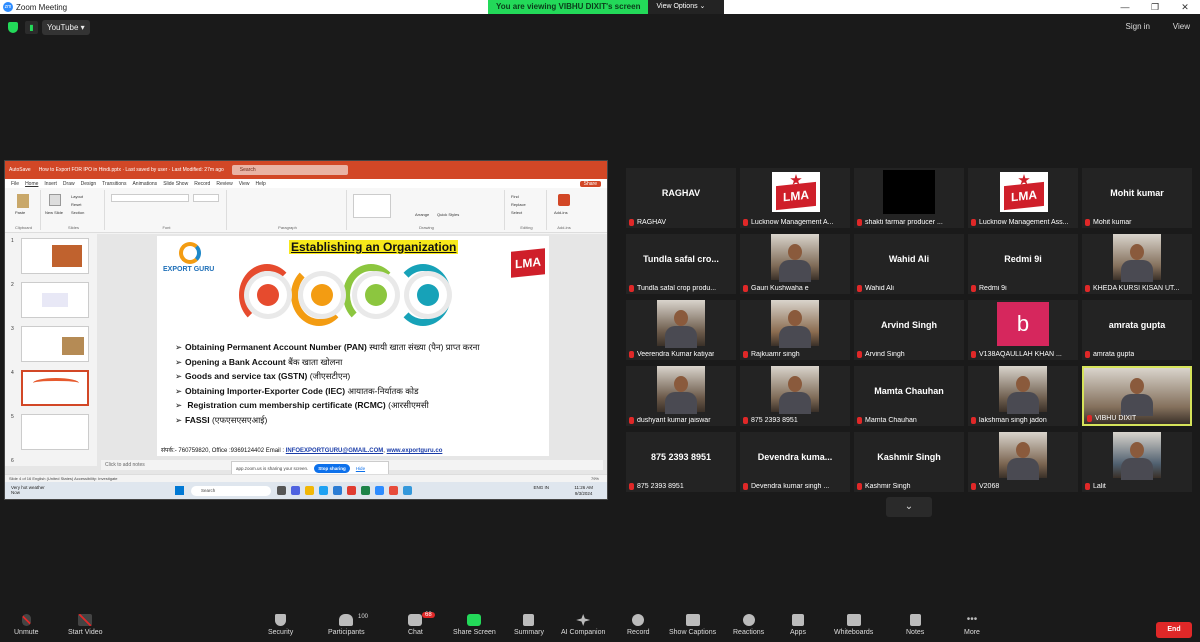 Image resolution: width=1200 pixels, height=642 pixels. I want to click on windows-start-icon, so click(179, 490).